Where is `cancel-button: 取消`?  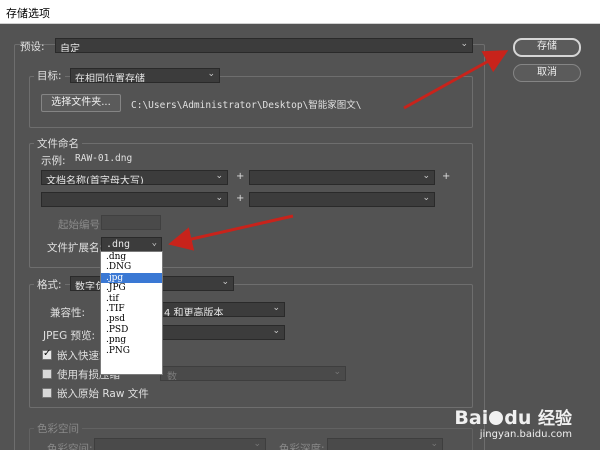
cancel-button: 取消 is located at coordinates (547, 73).